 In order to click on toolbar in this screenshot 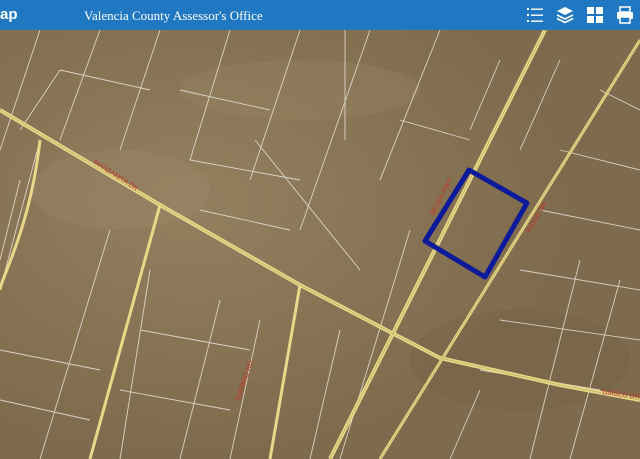, I will do `click(580, 15)`.